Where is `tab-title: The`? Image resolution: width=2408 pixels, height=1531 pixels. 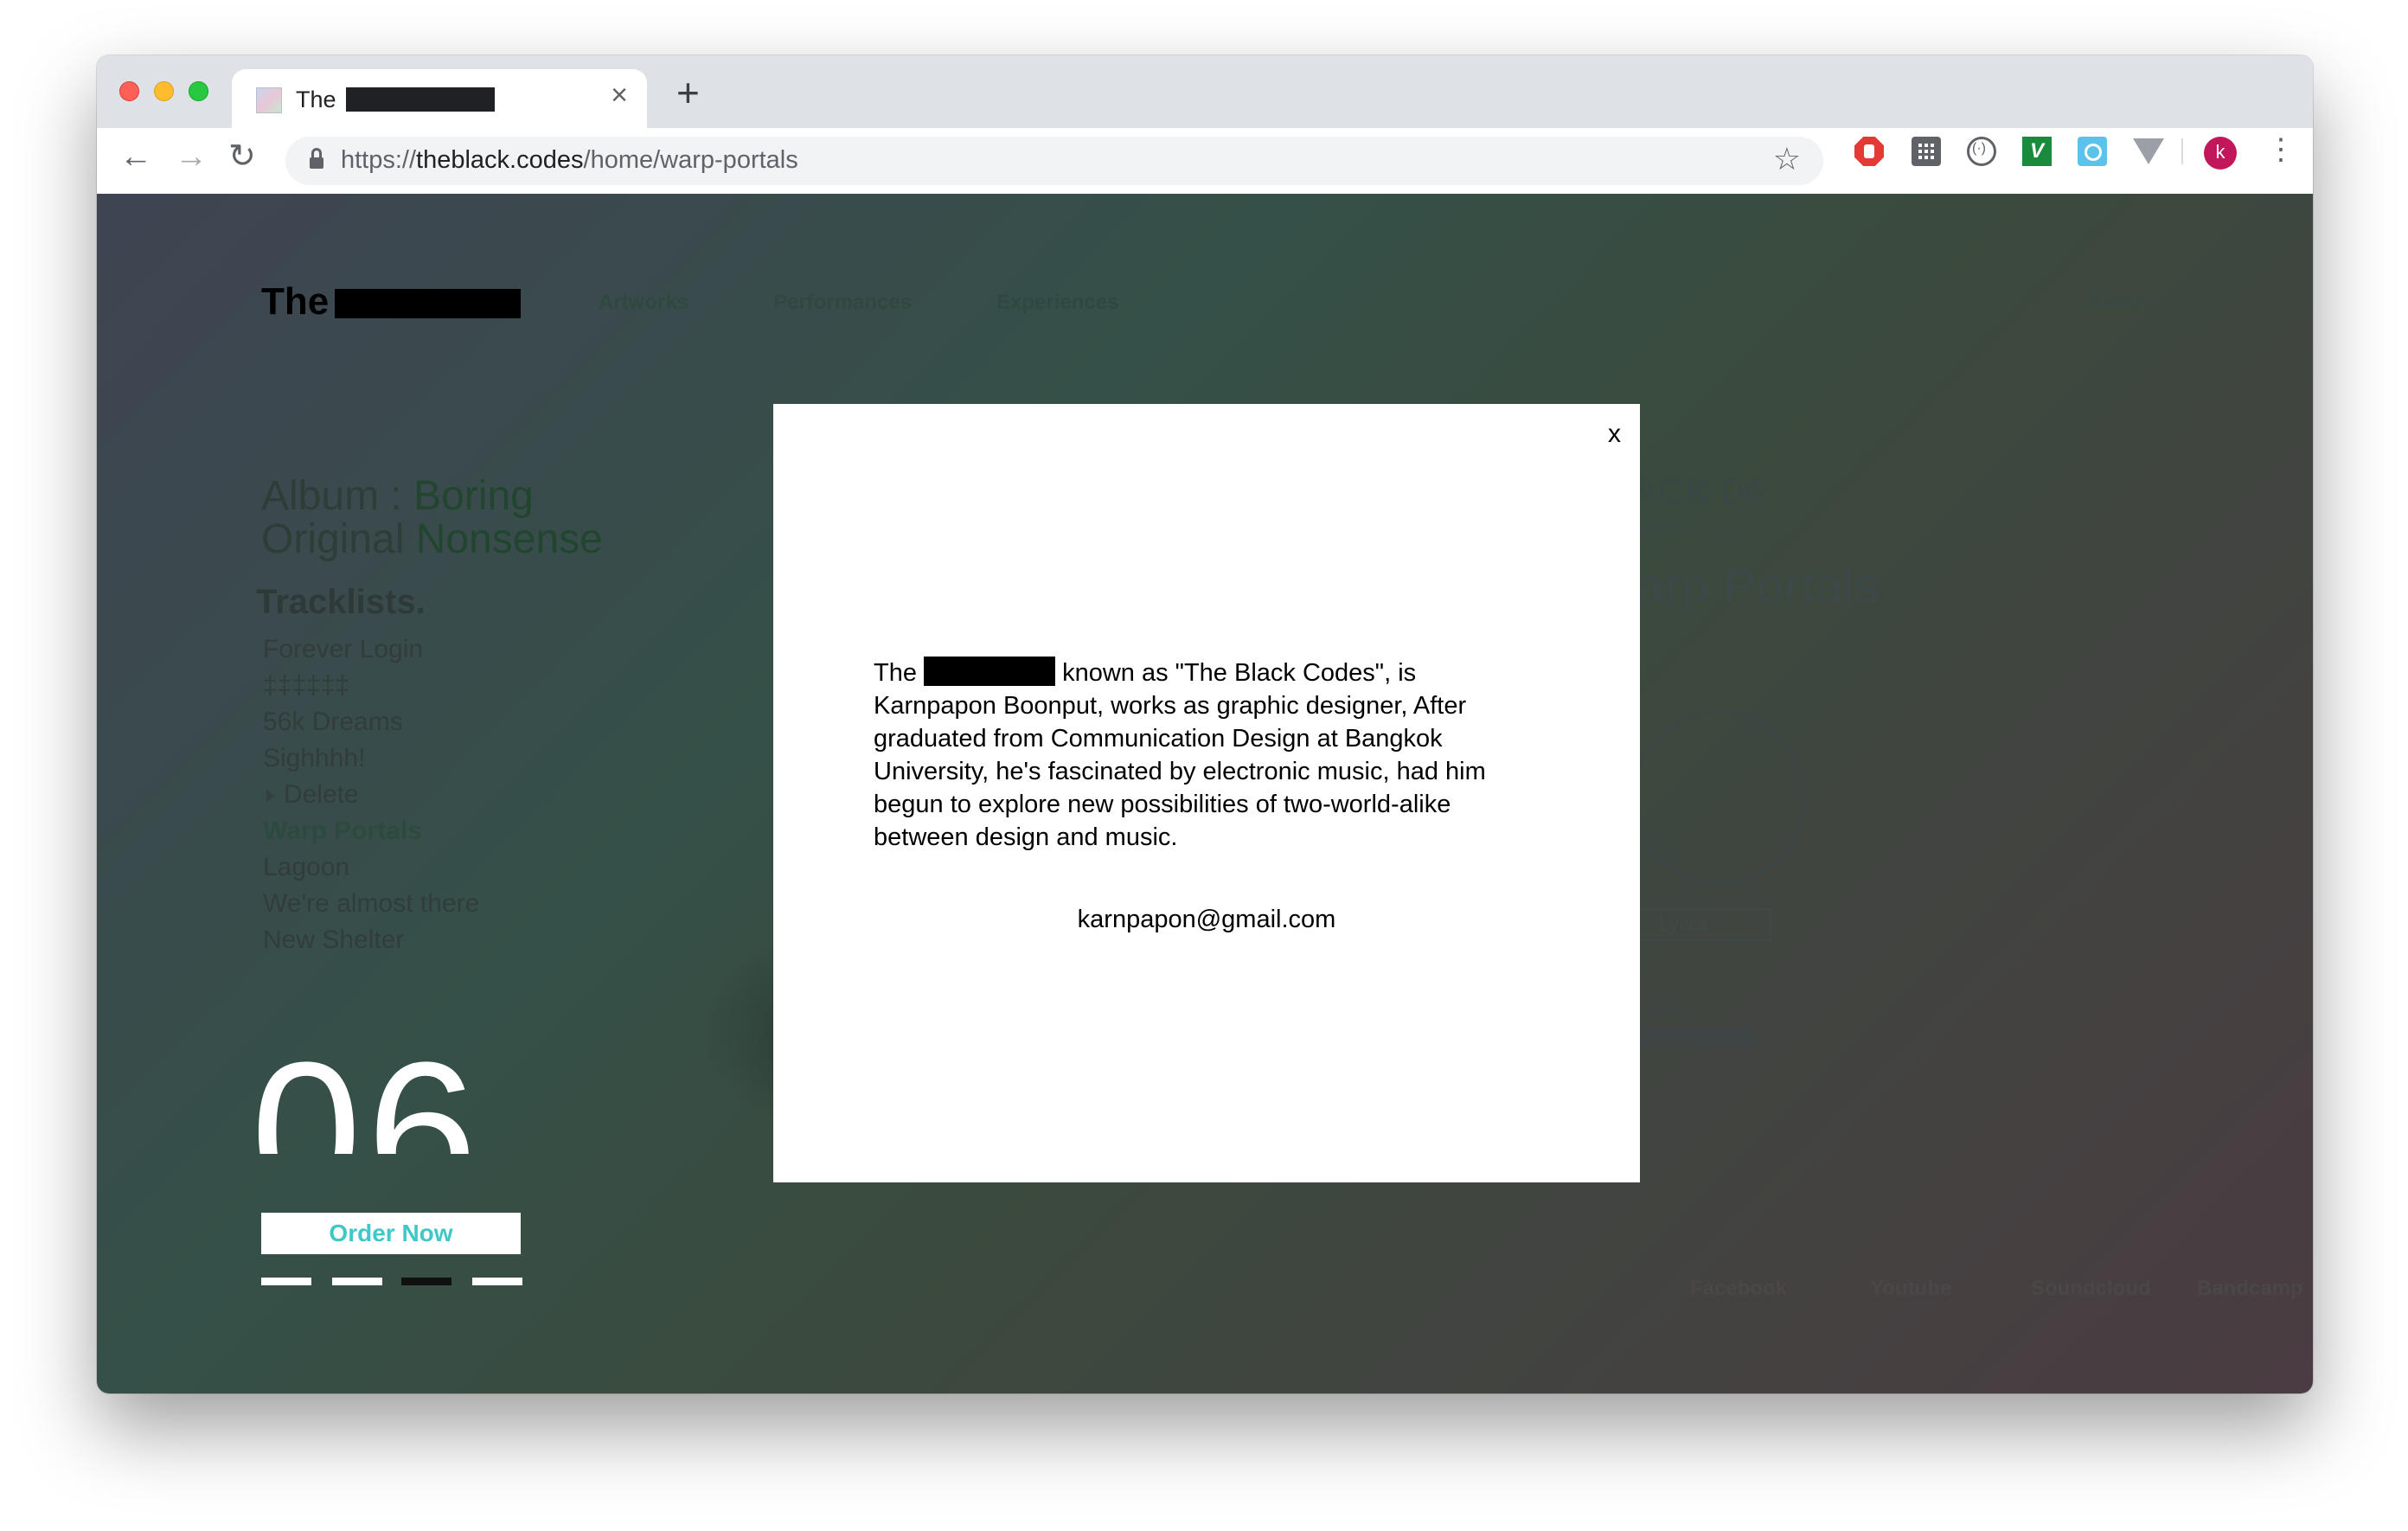
tab-title: The is located at coordinates (316, 99).